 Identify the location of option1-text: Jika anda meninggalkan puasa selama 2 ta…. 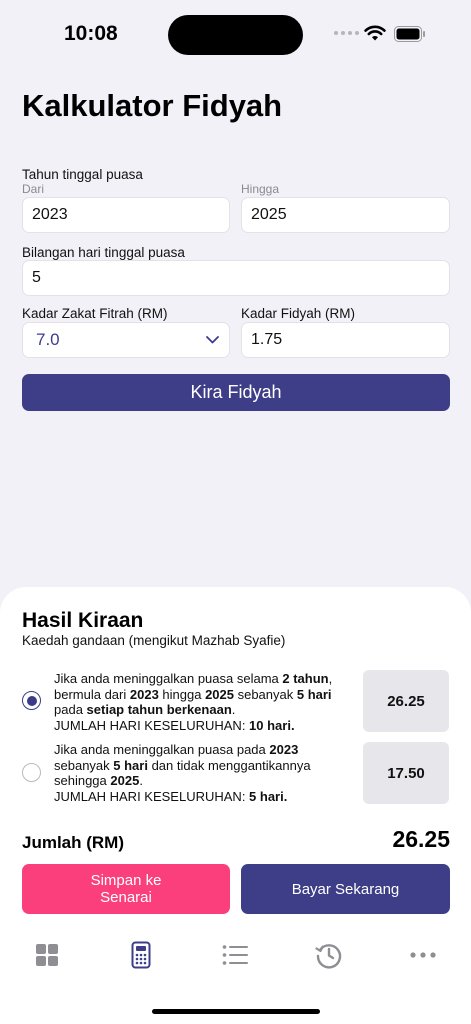
(193, 702).